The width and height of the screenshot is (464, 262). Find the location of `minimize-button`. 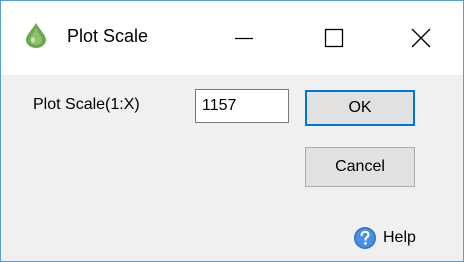

minimize-button is located at coordinates (244, 38).